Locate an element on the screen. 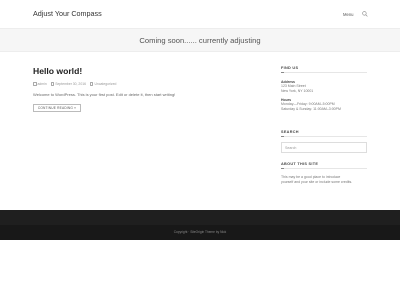  search-icon is located at coordinates (365, 14).